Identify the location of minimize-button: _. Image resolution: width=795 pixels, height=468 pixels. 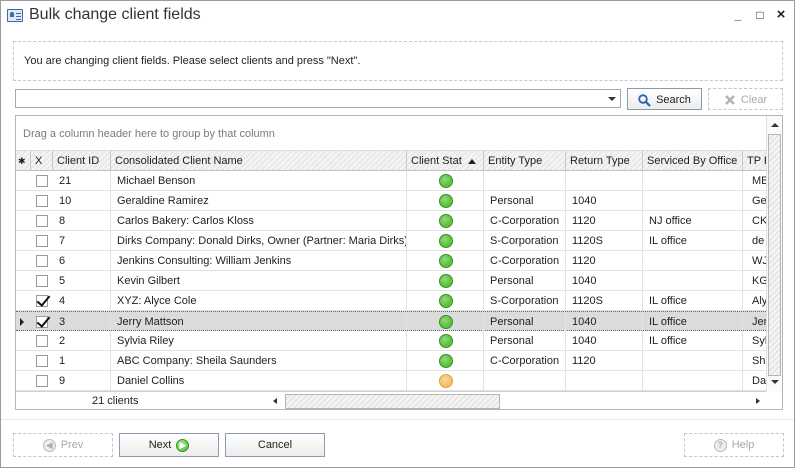
(738, 15).